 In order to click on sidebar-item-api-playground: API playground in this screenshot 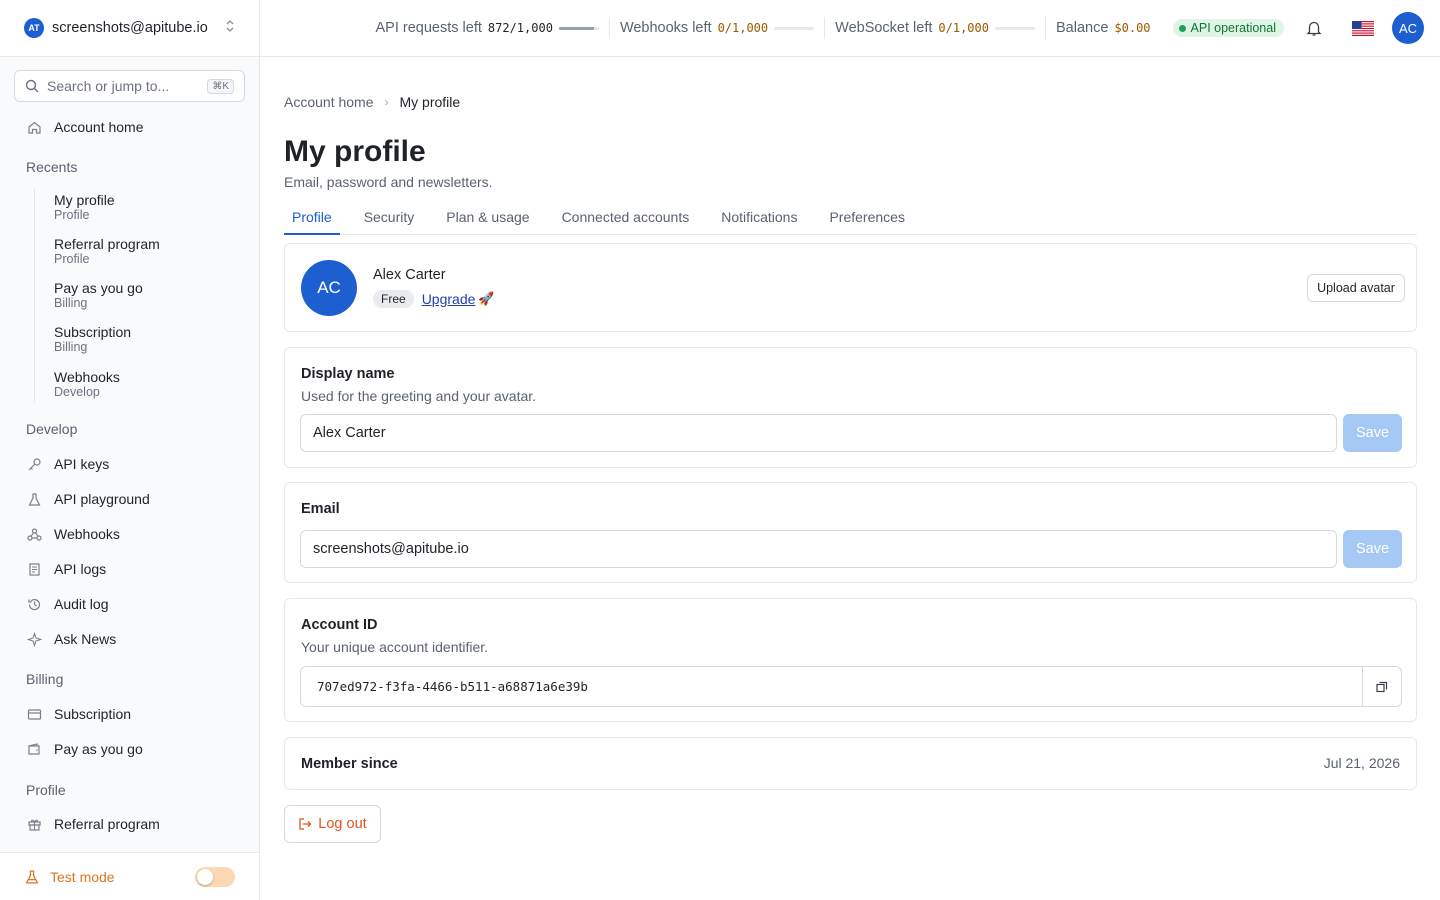, I will do `click(88, 499)`.